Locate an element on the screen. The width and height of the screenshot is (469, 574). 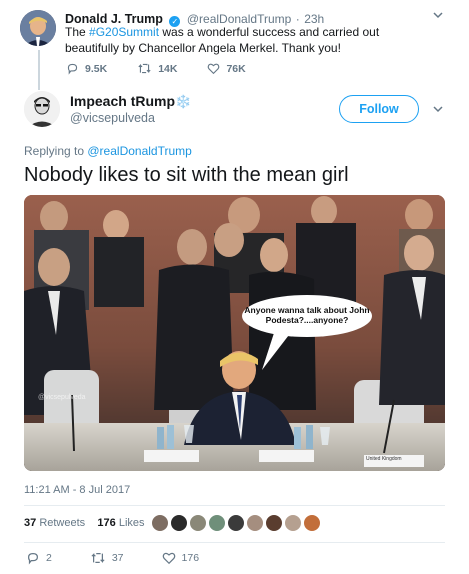
parent-avatar is located at coordinates (38, 28).